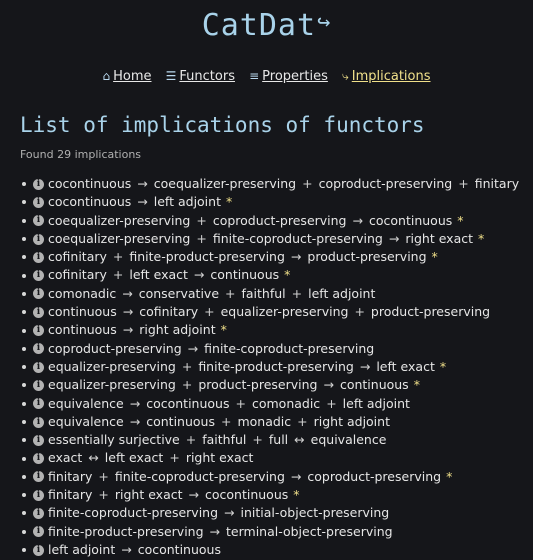  What do you see at coordinates (264, 422) in the screenshot?
I see `property-link: monadic` at bounding box center [264, 422].